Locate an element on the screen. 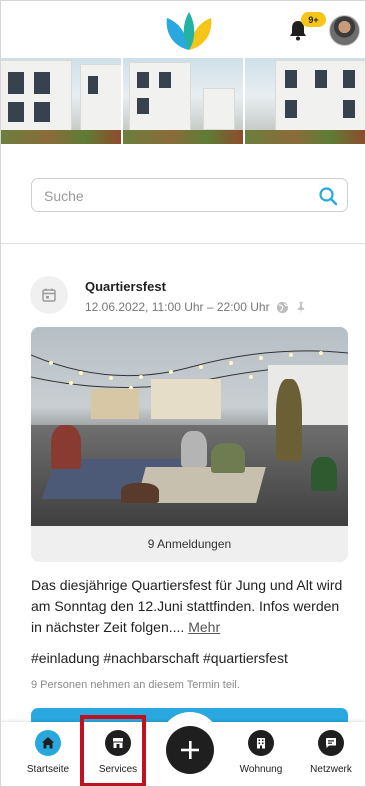 This screenshot has height=787, width=366. app-logo-icon is located at coordinates (189, 31).